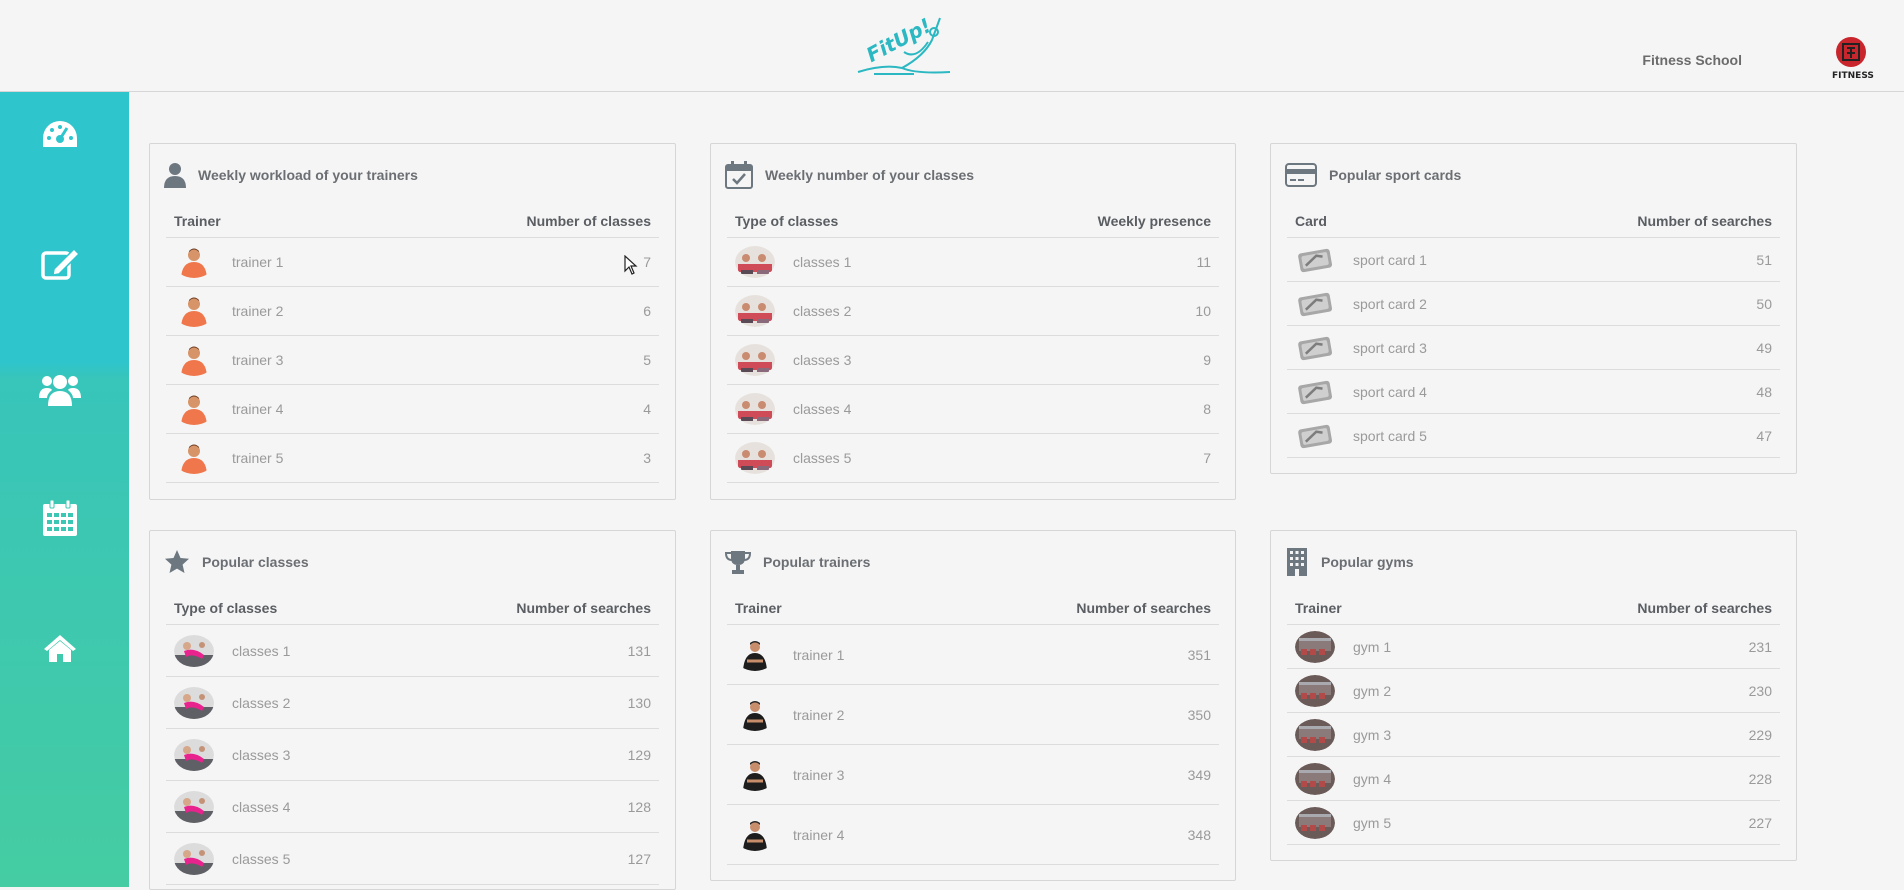 The height and width of the screenshot is (890, 1904). I want to click on panel-title: Popular classes, so click(236, 562).